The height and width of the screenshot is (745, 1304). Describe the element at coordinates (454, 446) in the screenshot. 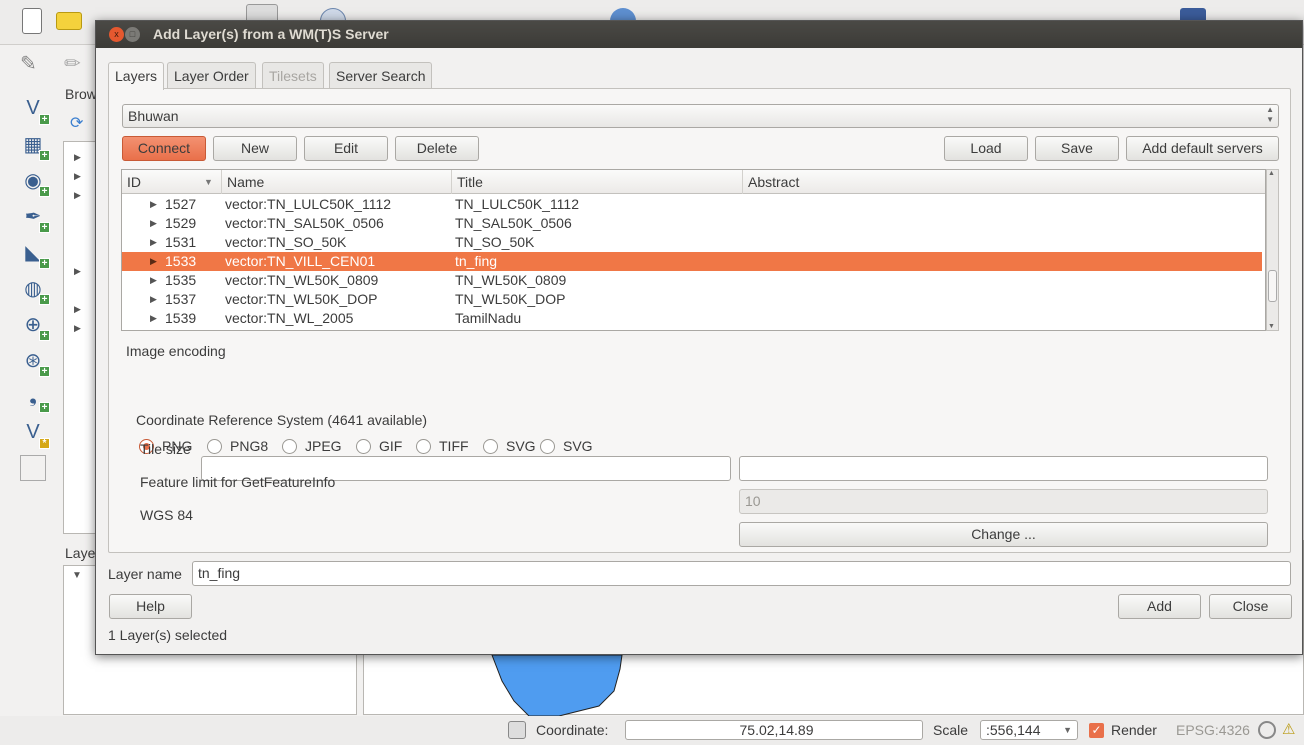

I see `radio-label: TIFF` at that location.